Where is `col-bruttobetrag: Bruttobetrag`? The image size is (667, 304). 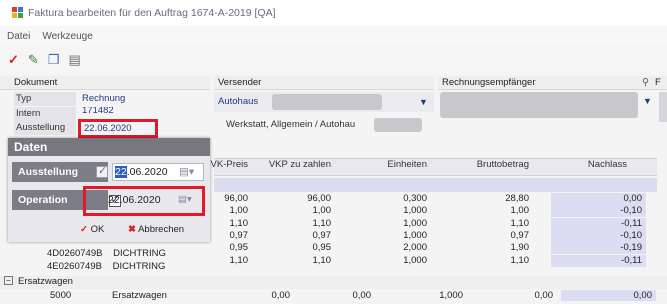
col-bruttobetrag: Bruttobetrag is located at coordinates (489, 164).